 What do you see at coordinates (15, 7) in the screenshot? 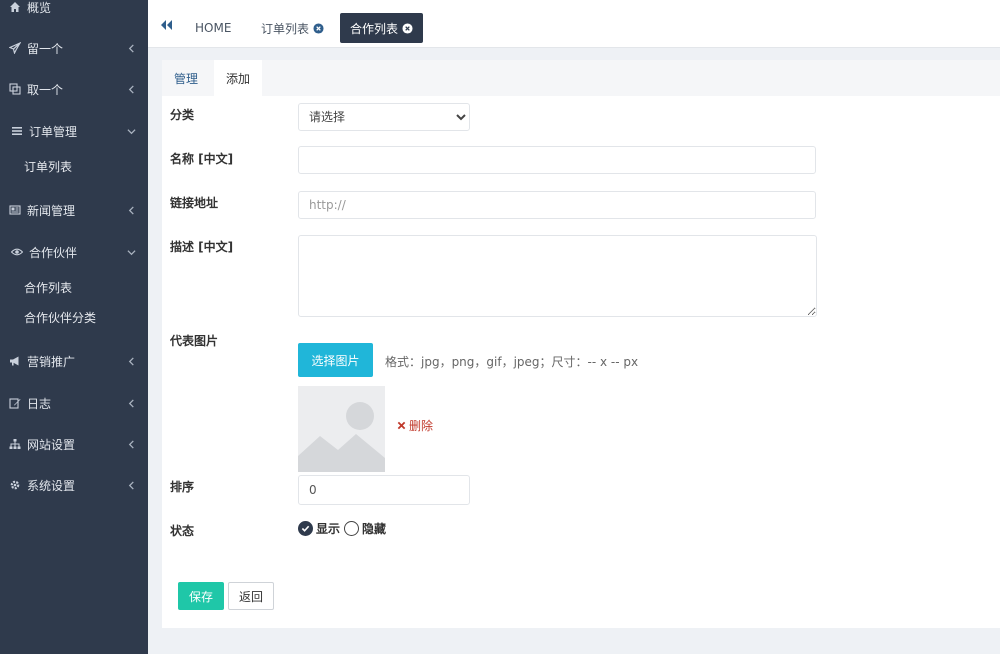
I see `home-icon` at bounding box center [15, 7].